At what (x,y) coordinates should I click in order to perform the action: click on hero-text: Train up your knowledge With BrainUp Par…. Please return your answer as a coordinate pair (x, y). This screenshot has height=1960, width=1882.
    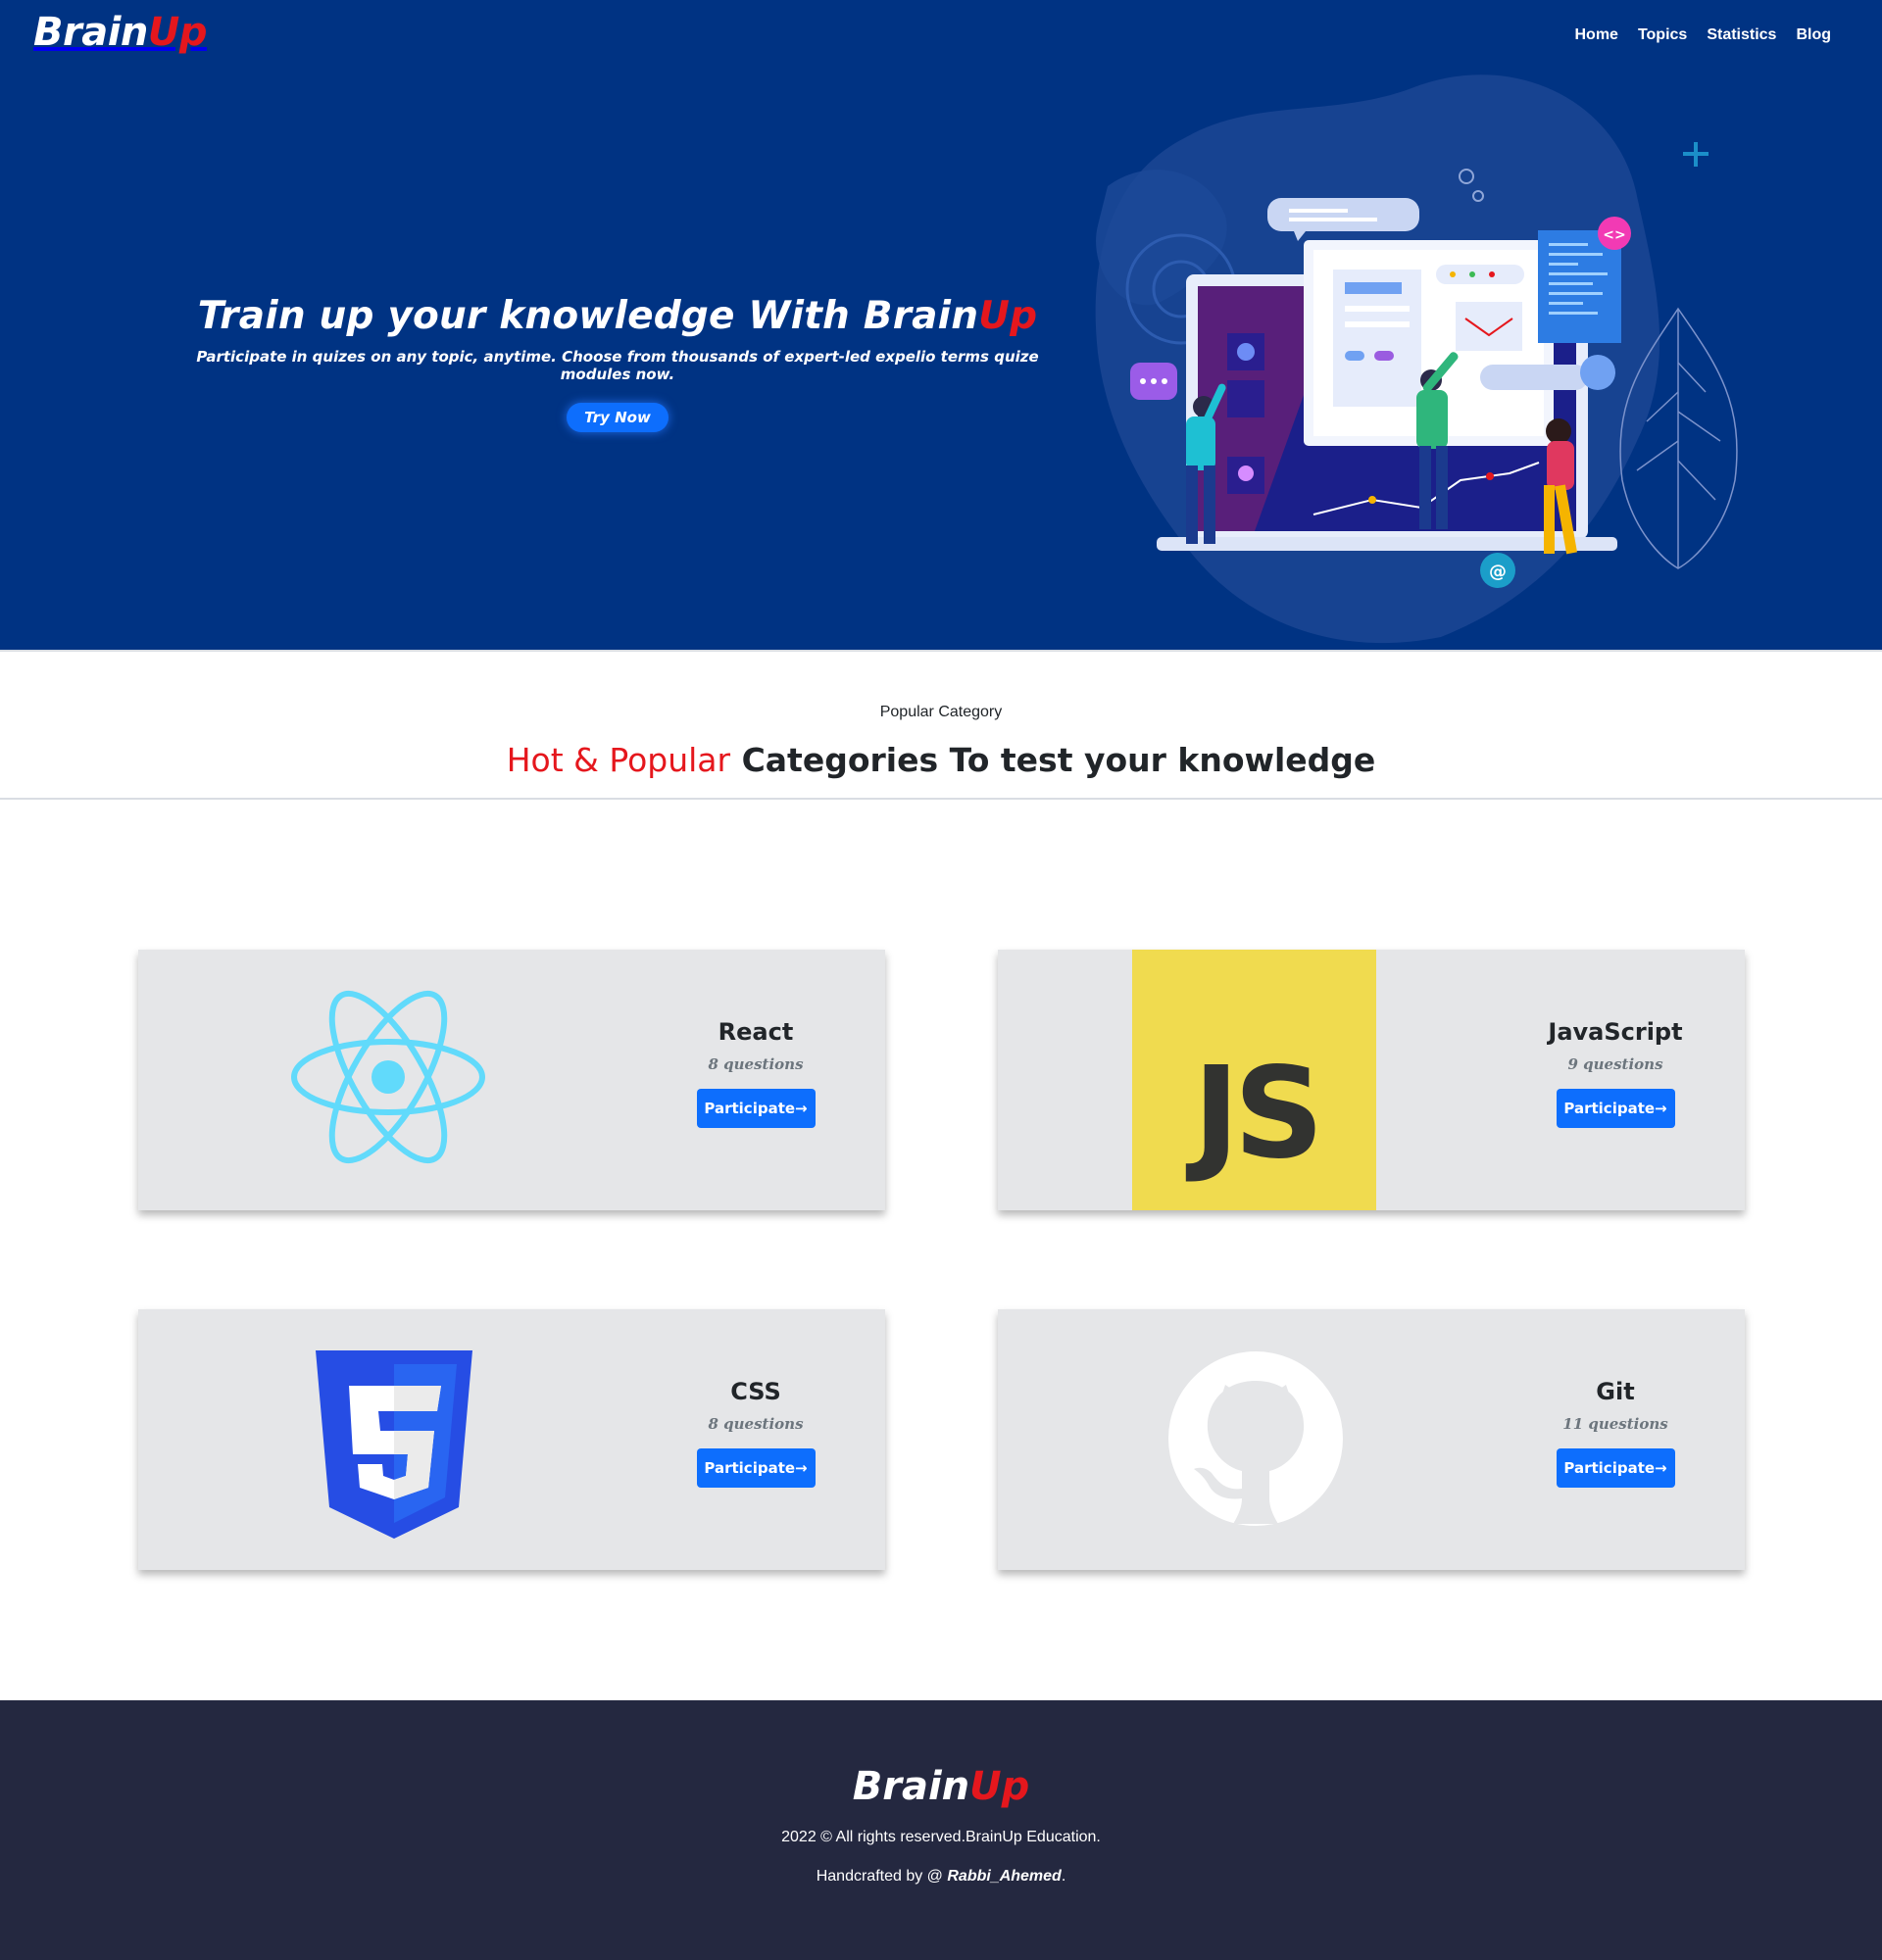
    Looking at the image, I should click on (617, 363).